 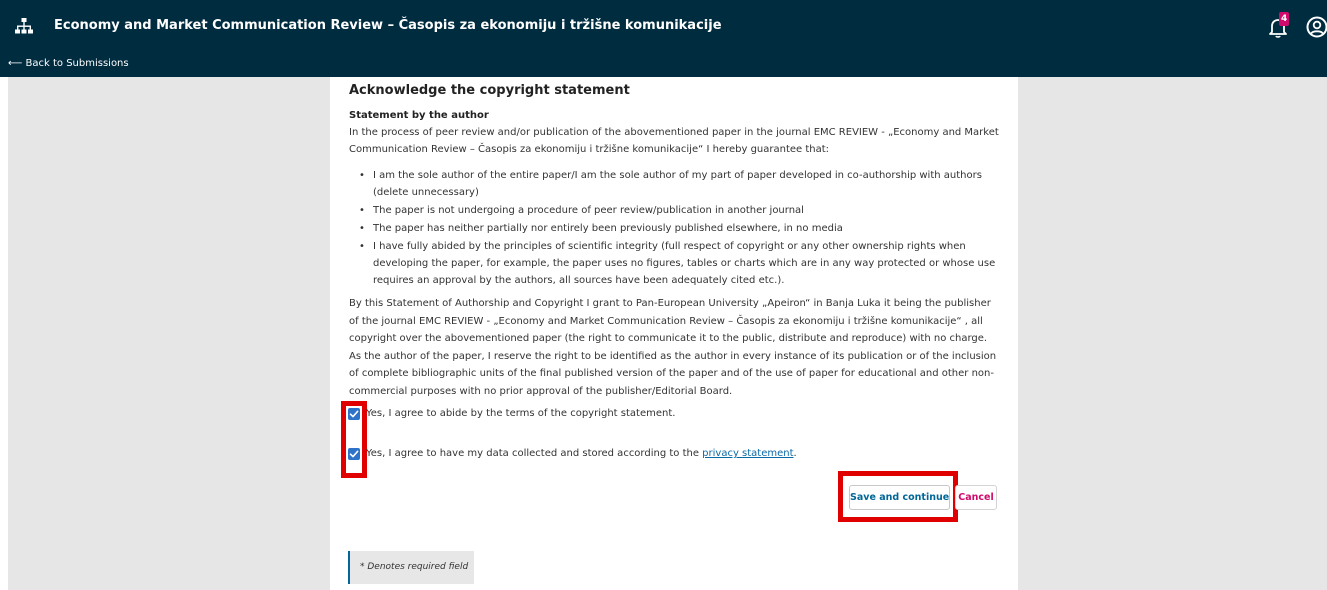 I want to click on back-to-submissions-link: ⟵ Back to Submissions, so click(x=68, y=64).